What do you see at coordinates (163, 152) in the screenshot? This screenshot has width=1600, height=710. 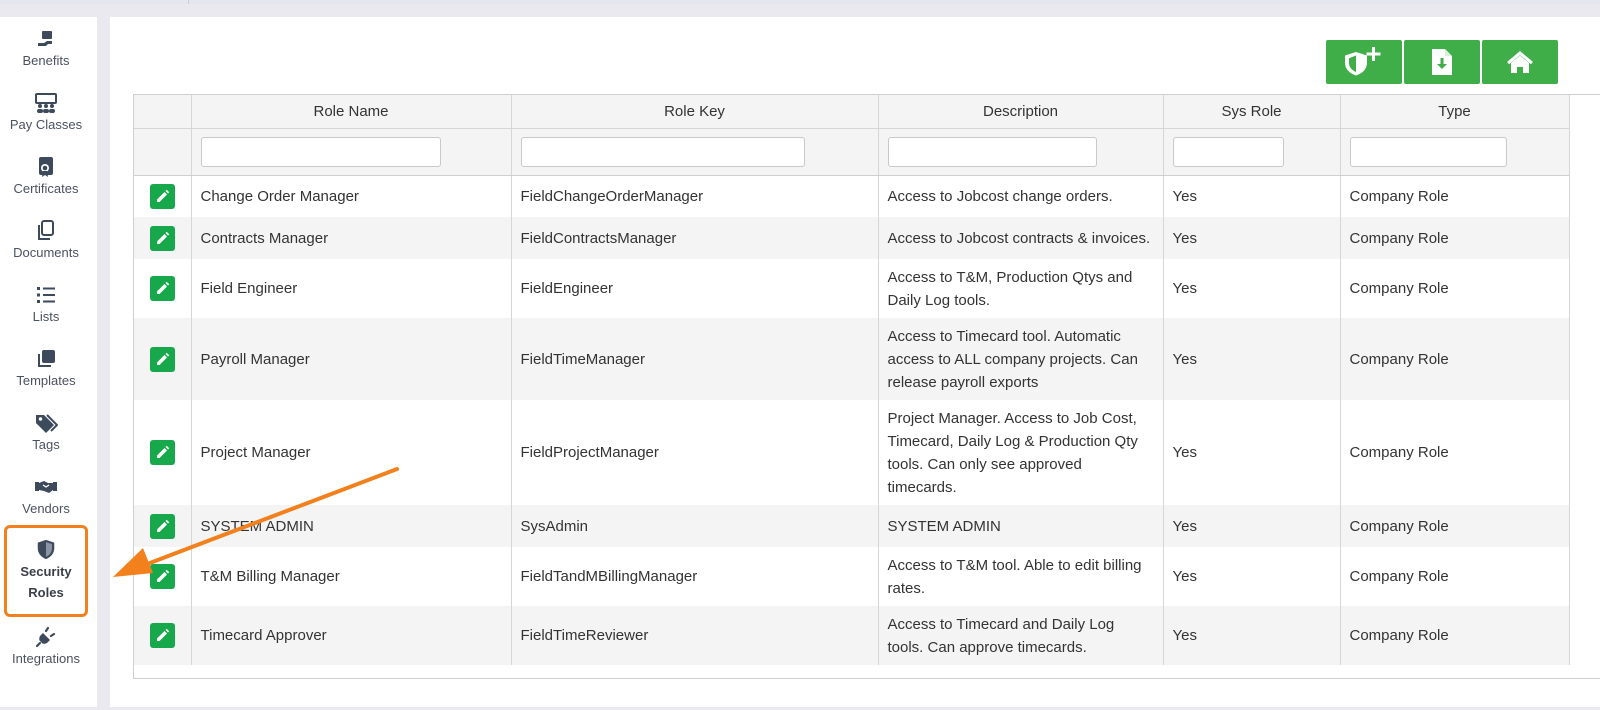 I see `filter-cell-empty` at bounding box center [163, 152].